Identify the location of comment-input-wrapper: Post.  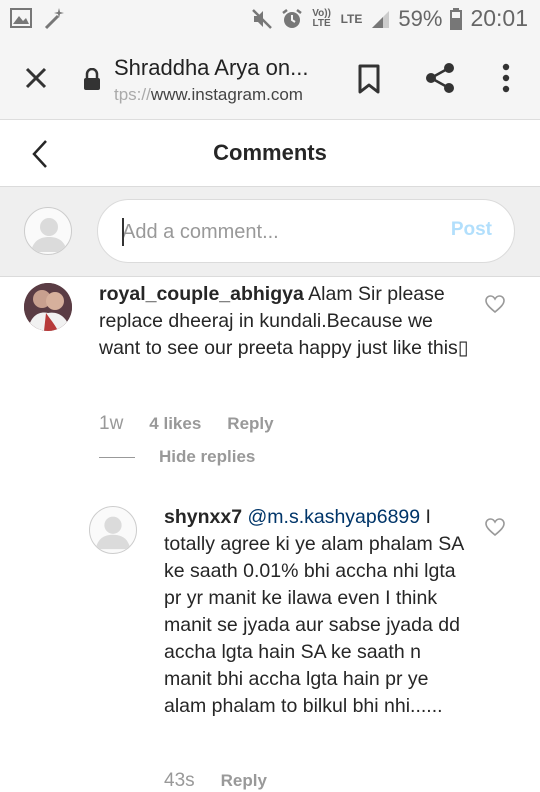
(306, 231).